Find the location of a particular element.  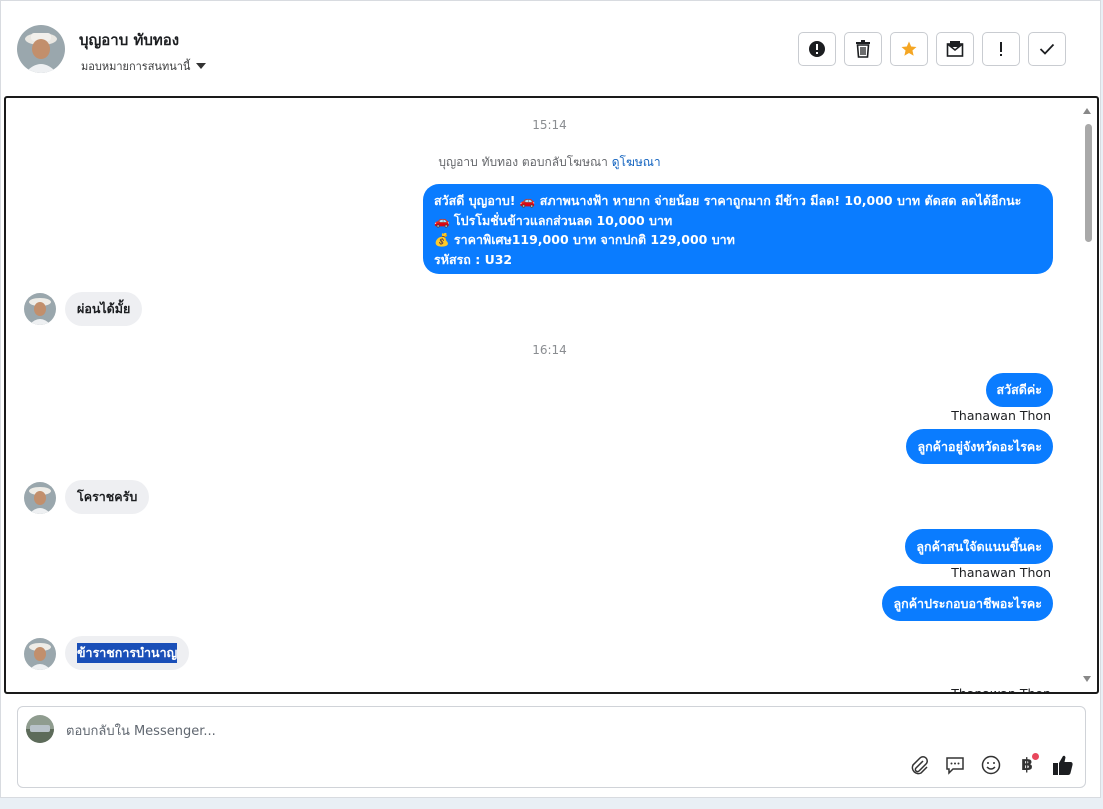

mark-unread-button is located at coordinates (955, 49).